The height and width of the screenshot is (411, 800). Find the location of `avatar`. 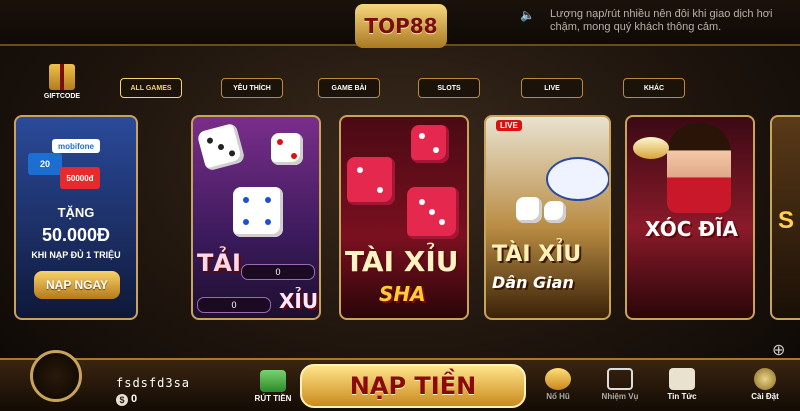

avatar is located at coordinates (56, 376).